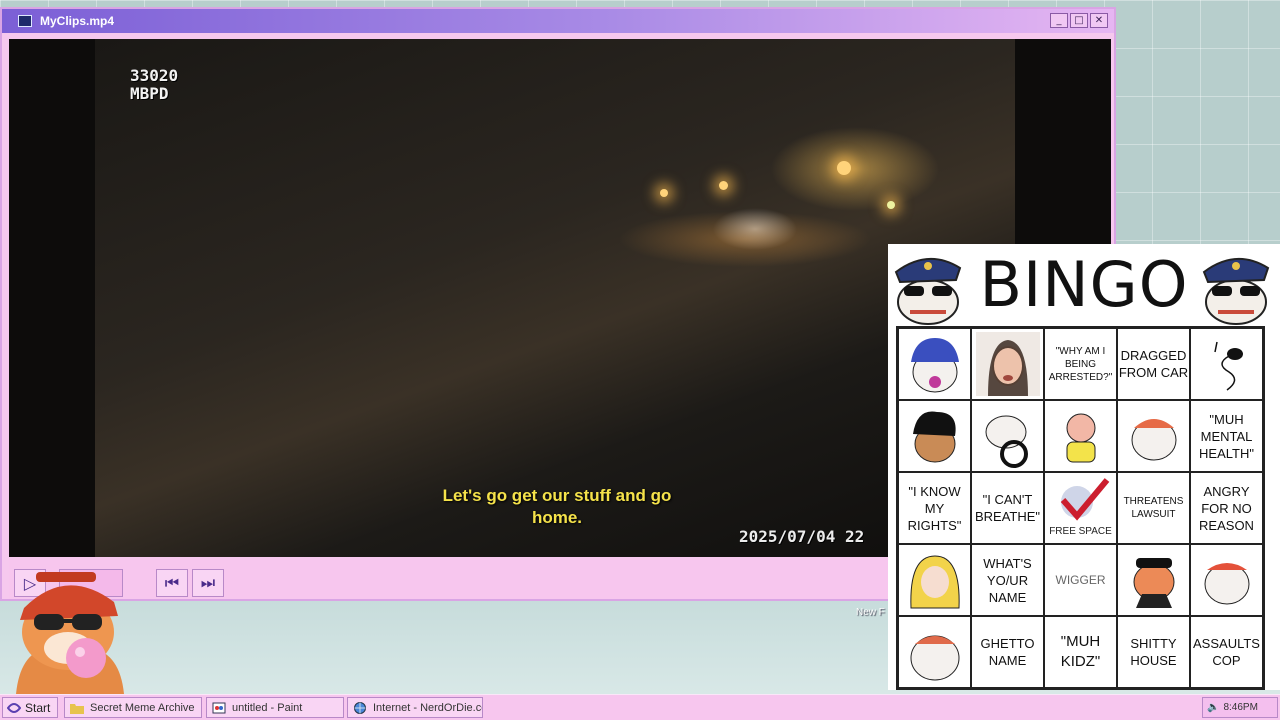 This screenshot has height=720, width=1280. I want to click on crying-woman-photo-icon, so click(1007, 364).